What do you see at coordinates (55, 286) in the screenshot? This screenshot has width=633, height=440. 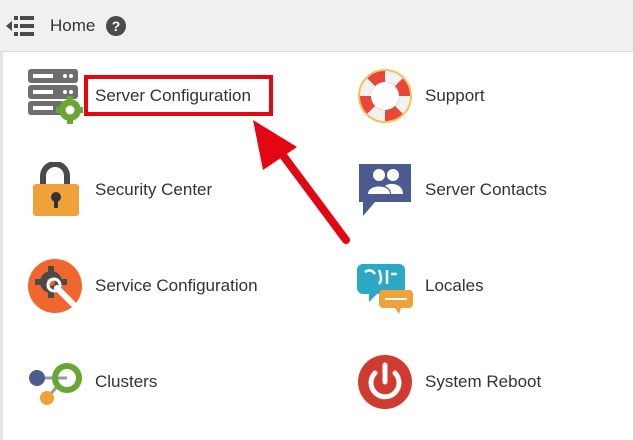 I see `wrench-gear-icon` at bounding box center [55, 286].